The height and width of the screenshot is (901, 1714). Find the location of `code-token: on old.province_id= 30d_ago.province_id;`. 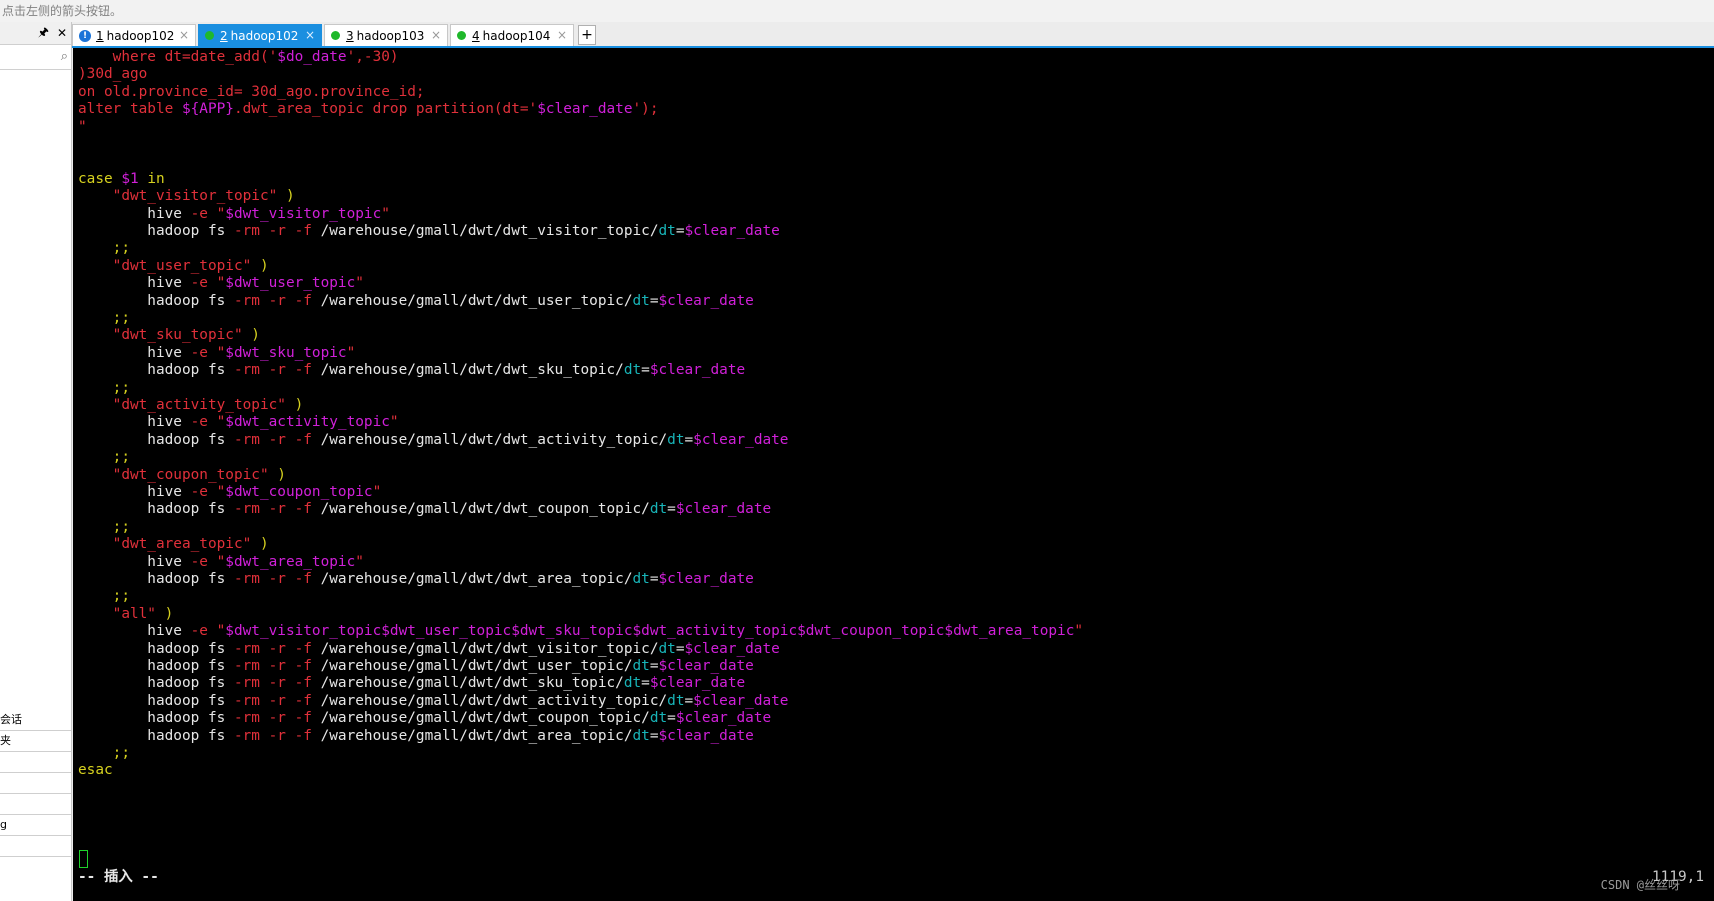

code-token: on old.province_id= 30d_ago.province_id; is located at coordinates (251, 91).